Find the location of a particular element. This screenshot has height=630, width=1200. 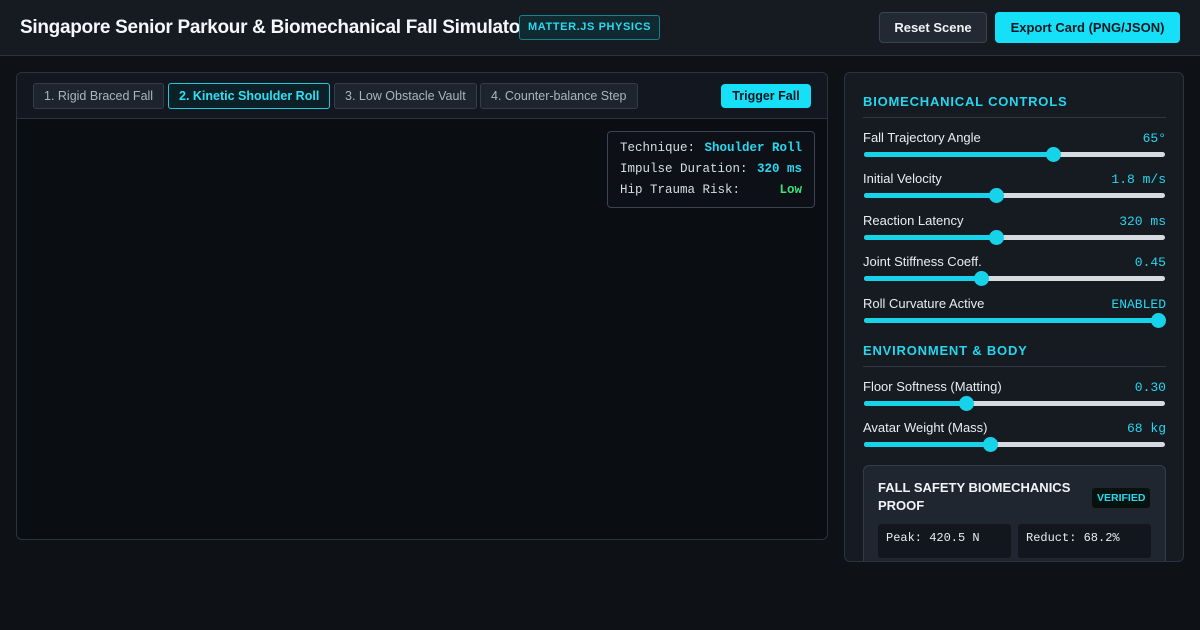

hud-technique-label: Technique: is located at coordinates (658, 148).